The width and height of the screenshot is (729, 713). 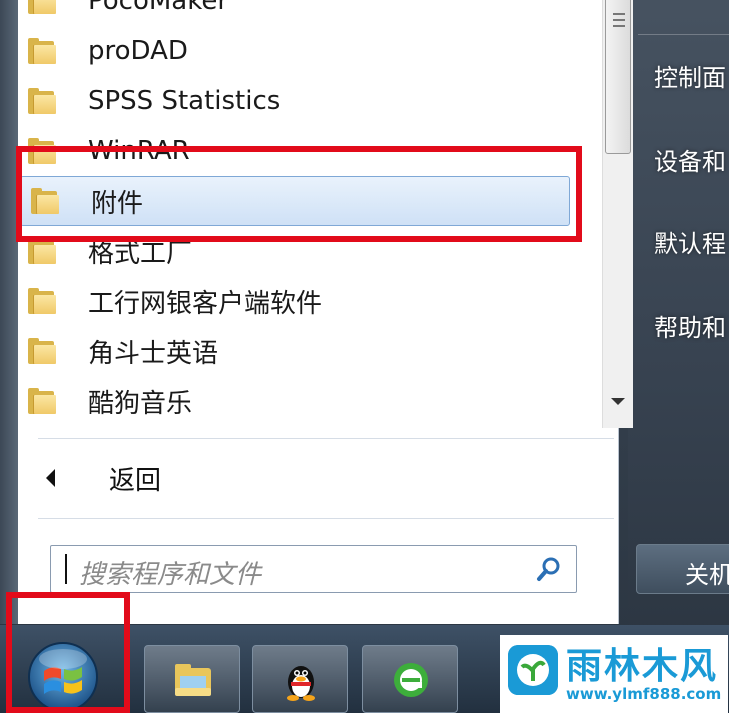 What do you see at coordinates (617, 214) in the screenshot?
I see `programs-scrollbar` at bounding box center [617, 214].